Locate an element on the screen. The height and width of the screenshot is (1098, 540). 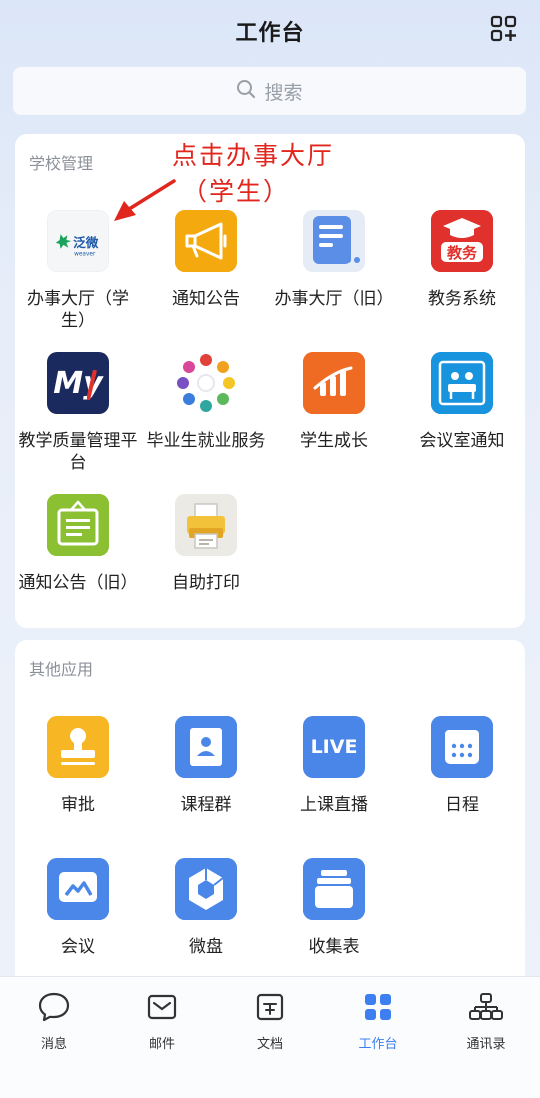
app-tile-meeting: 会议 is located at coordinates (78, 908).